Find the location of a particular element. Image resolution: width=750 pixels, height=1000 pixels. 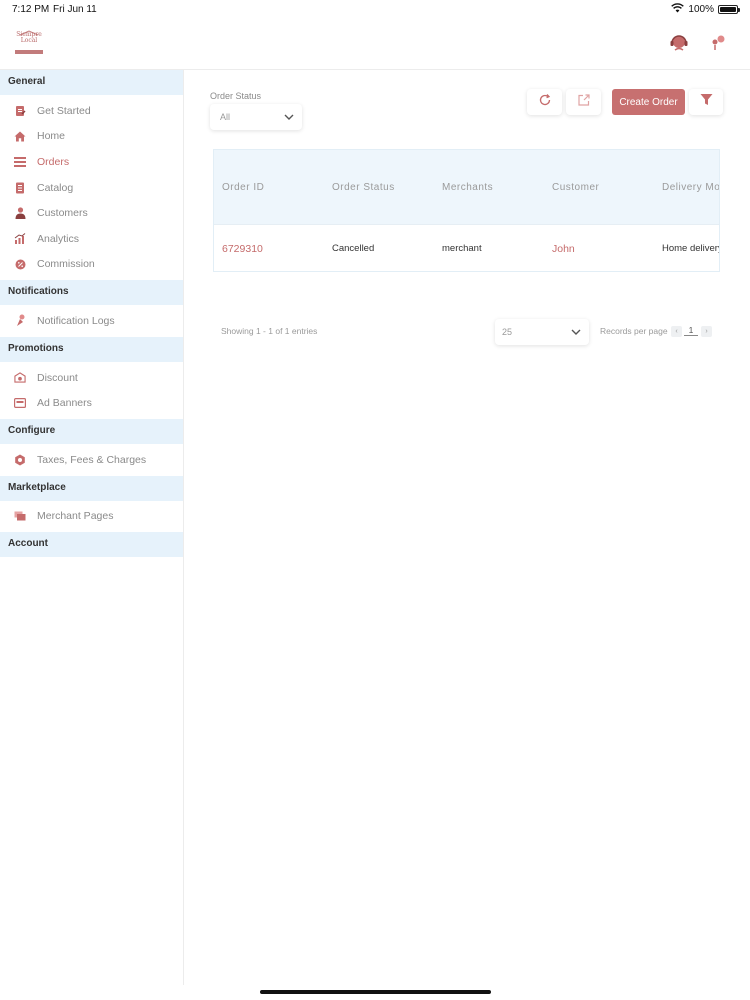

merchant-pages-icon is located at coordinates (20, 516).